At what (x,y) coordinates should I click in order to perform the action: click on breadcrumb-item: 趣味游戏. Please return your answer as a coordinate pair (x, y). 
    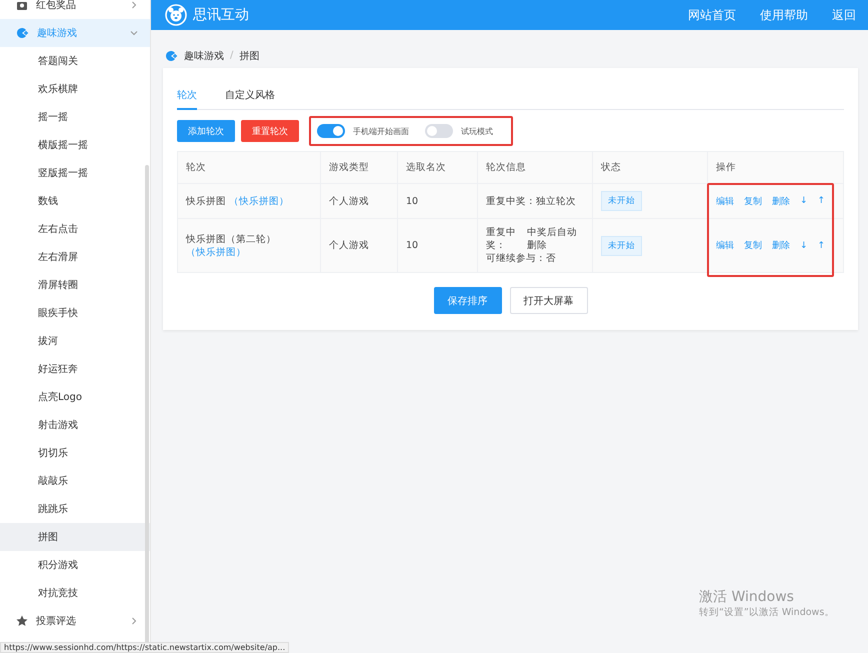
    Looking at the image, I should click on (204, 55).